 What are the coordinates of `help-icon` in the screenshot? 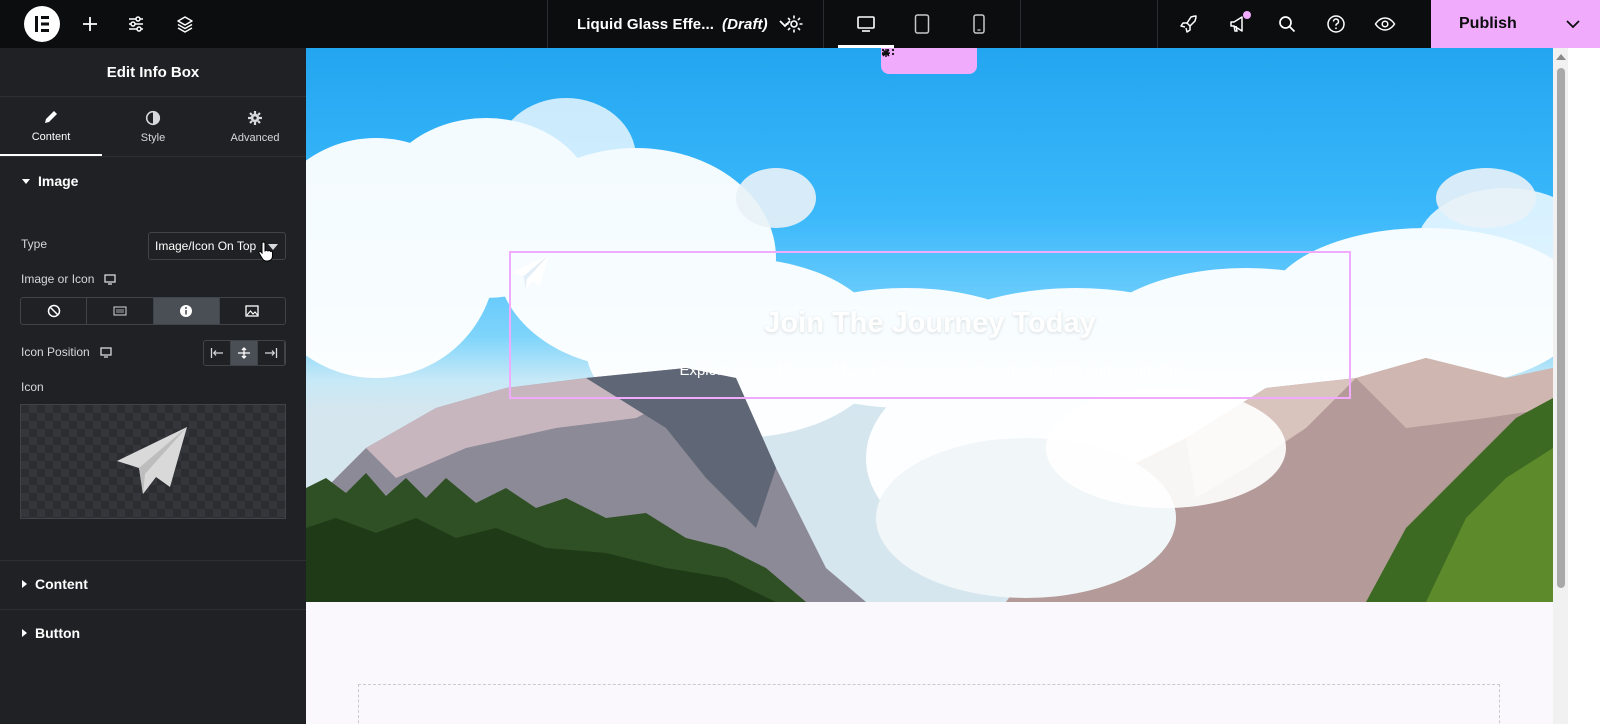 It's located at (1336, 24).